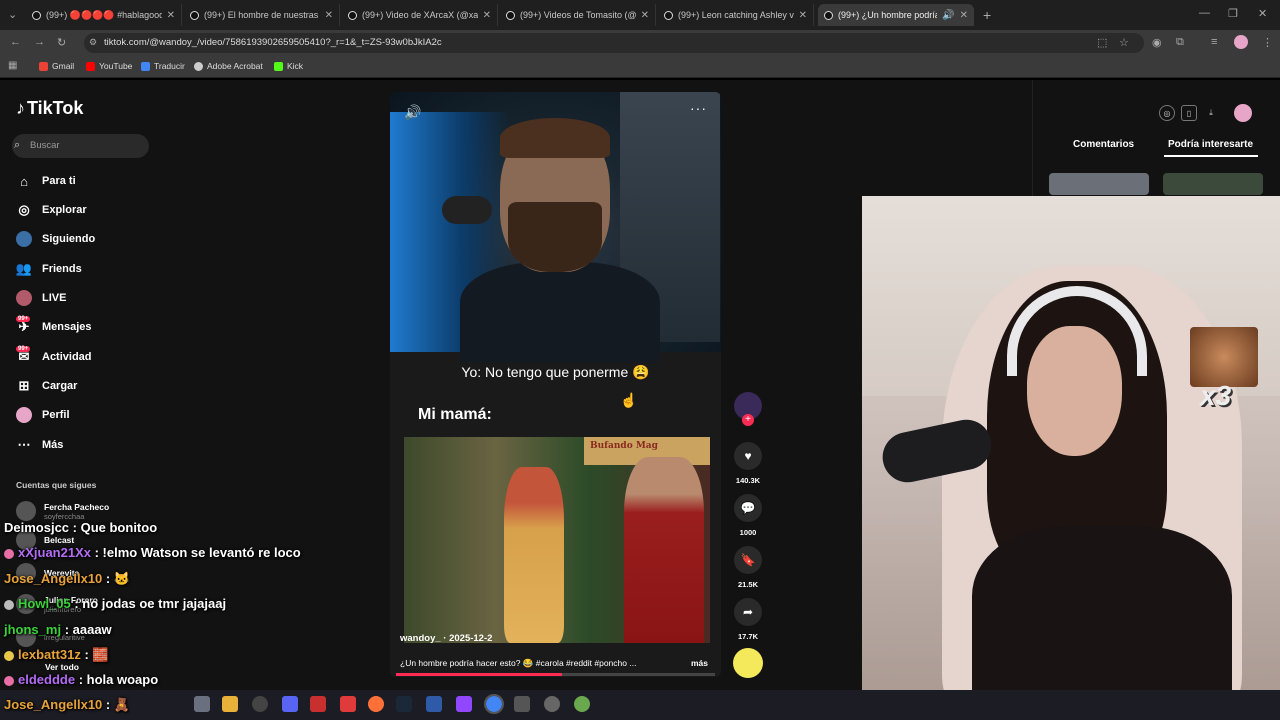 Image resolution: width=1280 pixels, height=720 pixels. Describe the element at coordinates (62, 667) in the screenshot. I see `see-all-link: Ver todo` at that location.